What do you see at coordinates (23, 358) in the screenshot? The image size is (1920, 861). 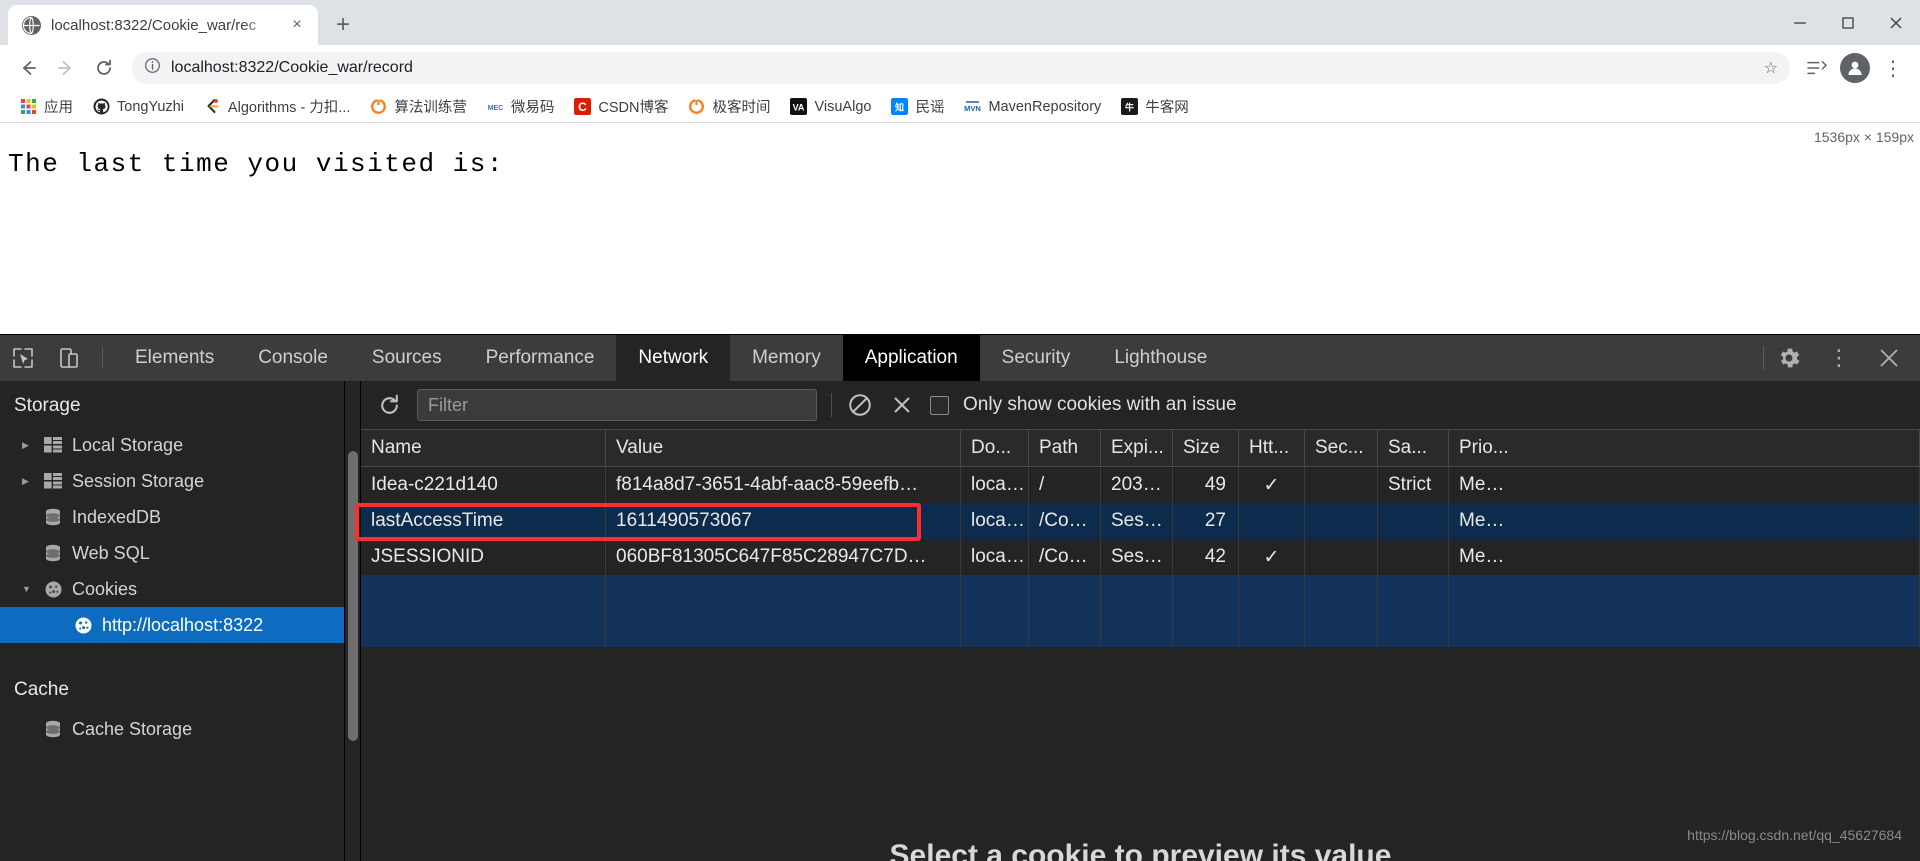 I see `inspect-cursor-icon` at bounding box center [23, 358].